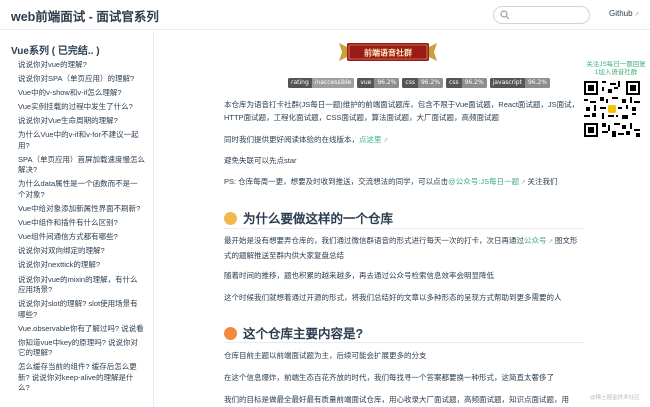  I want to click on cowboy-emoji-icon, so click(230, 218).